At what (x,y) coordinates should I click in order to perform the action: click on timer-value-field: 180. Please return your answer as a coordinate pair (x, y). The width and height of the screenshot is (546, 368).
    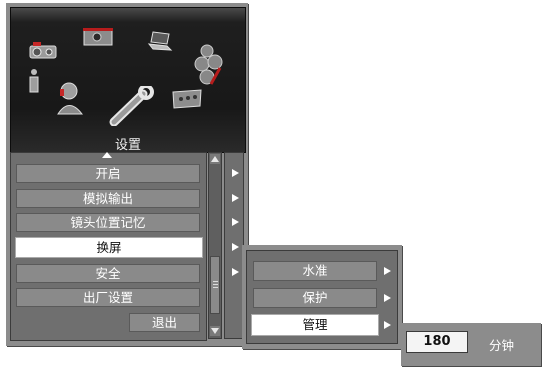
    Looking at the image, I should click on (437, 342).